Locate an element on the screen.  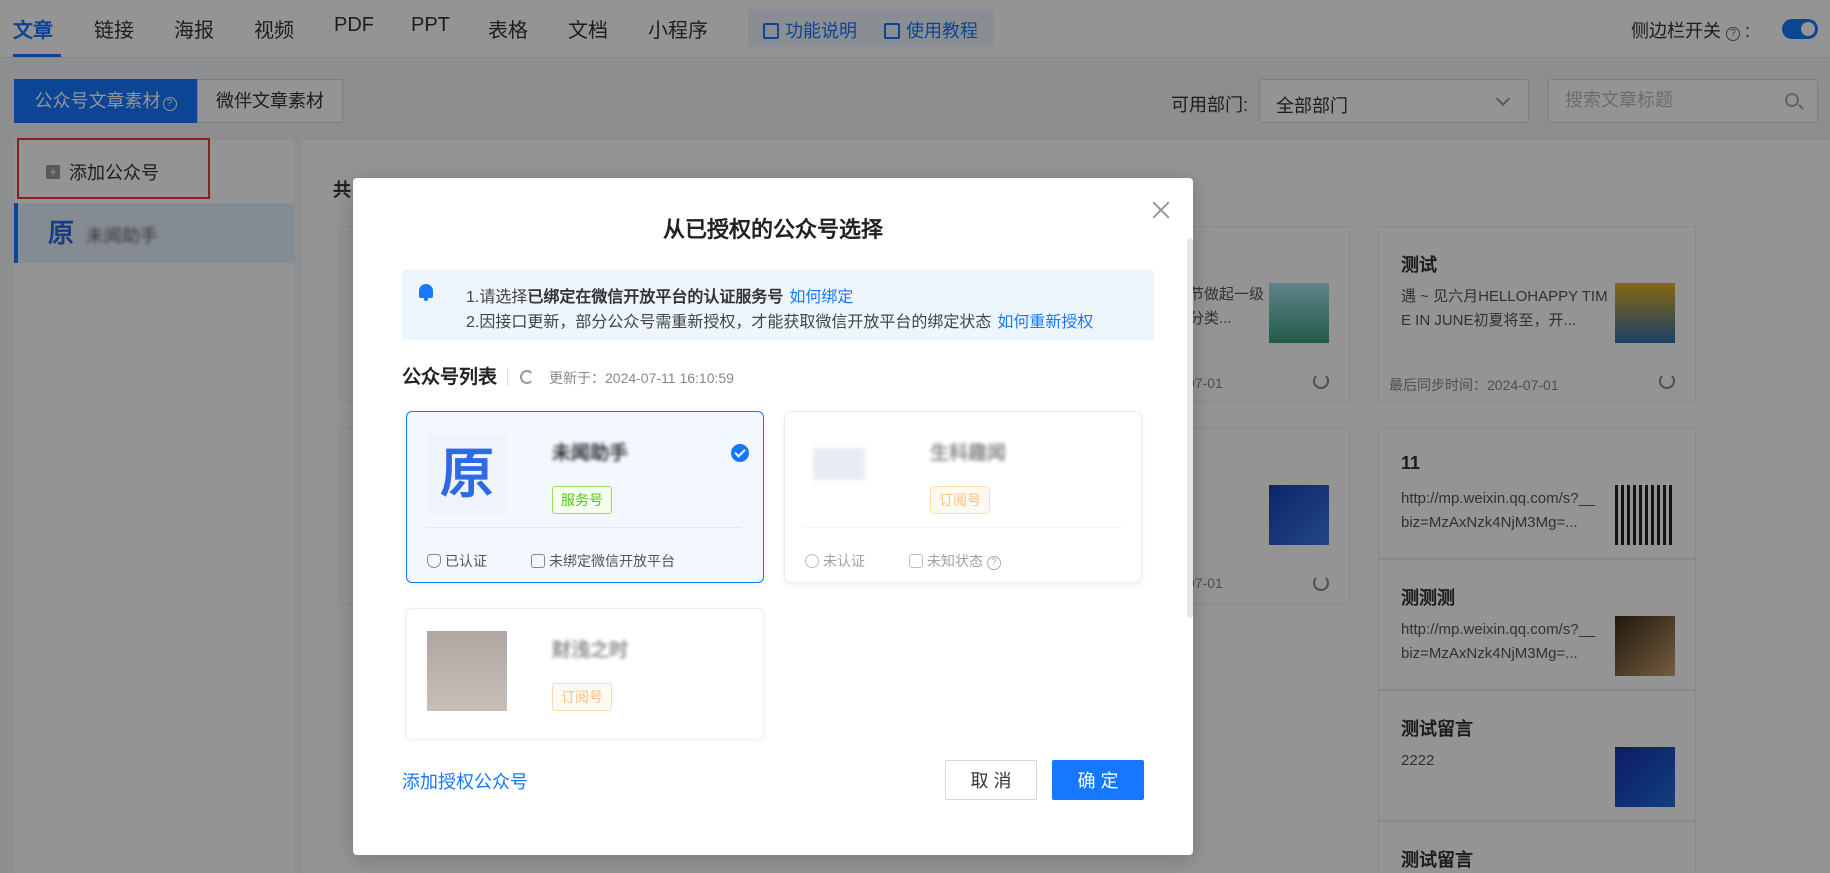
dialog-title: 从已授权的公众号选择 is located at coordinates (772, 229).